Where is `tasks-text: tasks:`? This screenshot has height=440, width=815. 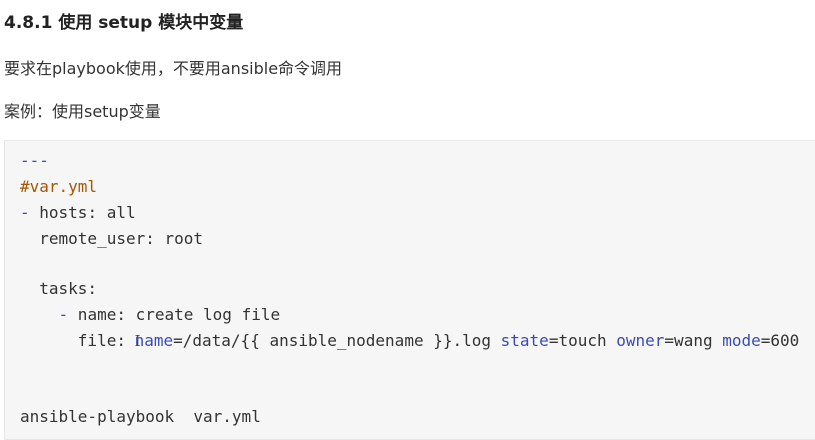
tasks-text: tasks: is located at coordinates (59, 288).